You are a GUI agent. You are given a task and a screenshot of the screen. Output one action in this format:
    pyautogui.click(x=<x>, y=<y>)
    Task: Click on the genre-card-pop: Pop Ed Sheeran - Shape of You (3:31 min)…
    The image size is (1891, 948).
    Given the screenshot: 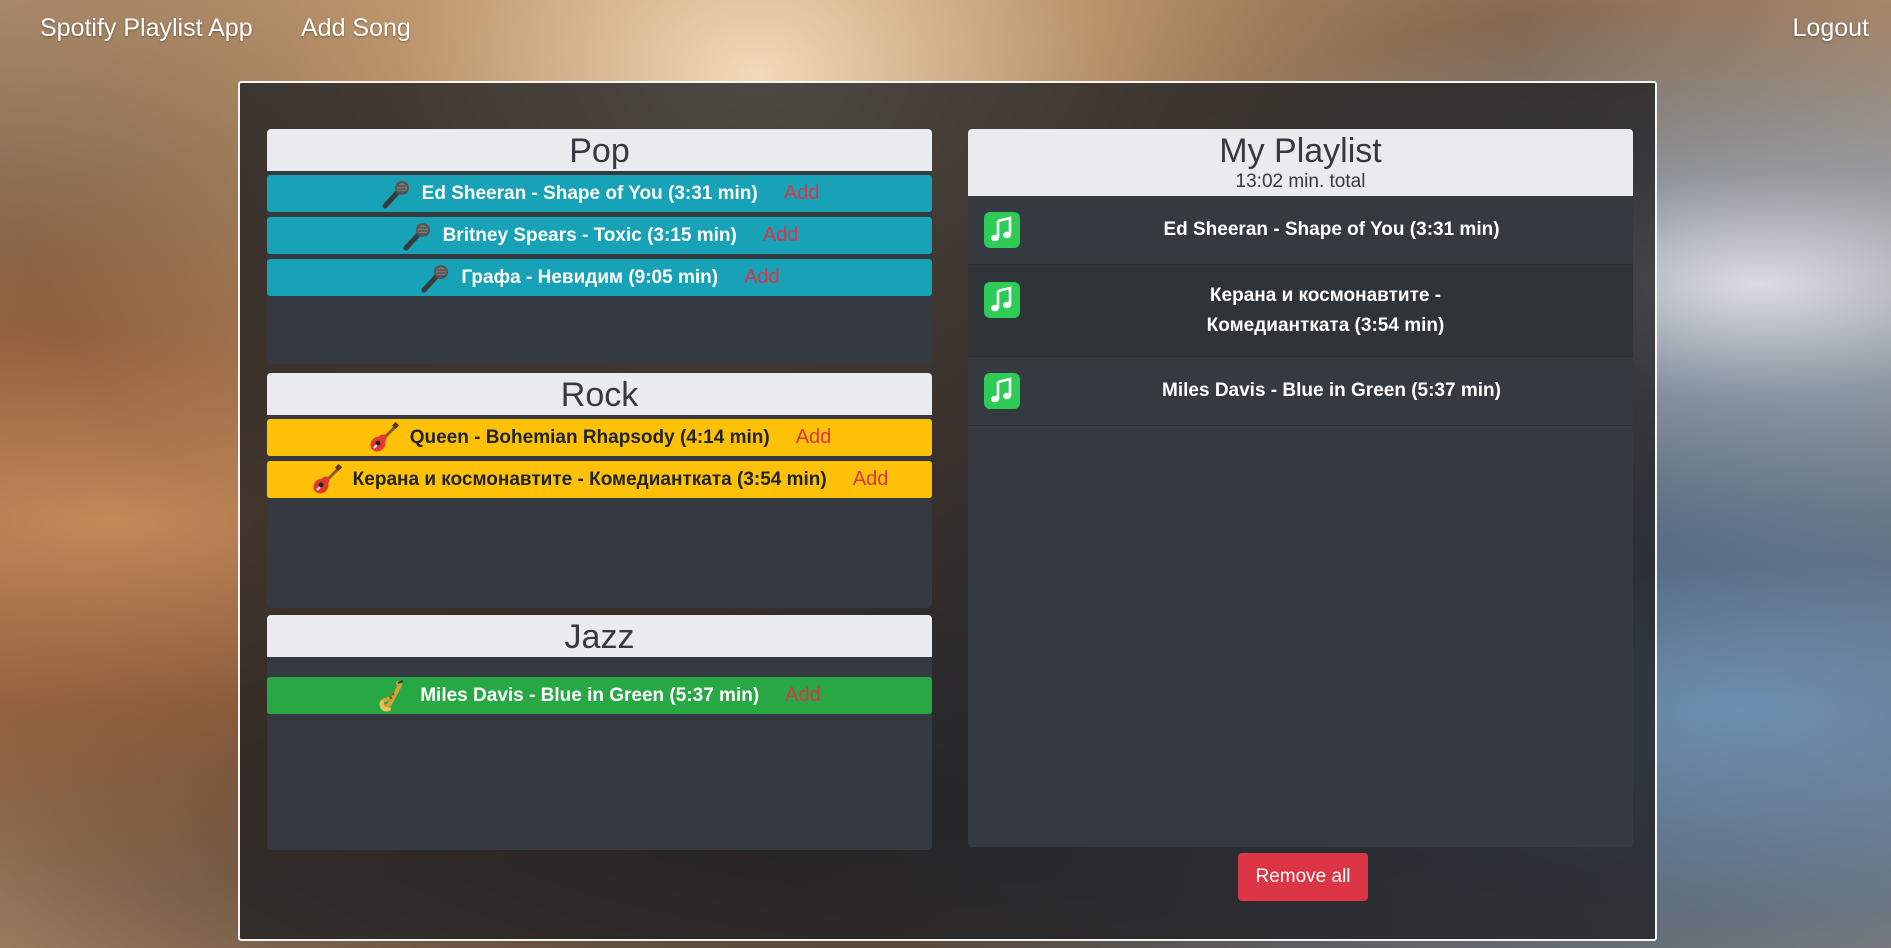 What is the action you would take?
    pyautogui.click(x=599, y=246)
    